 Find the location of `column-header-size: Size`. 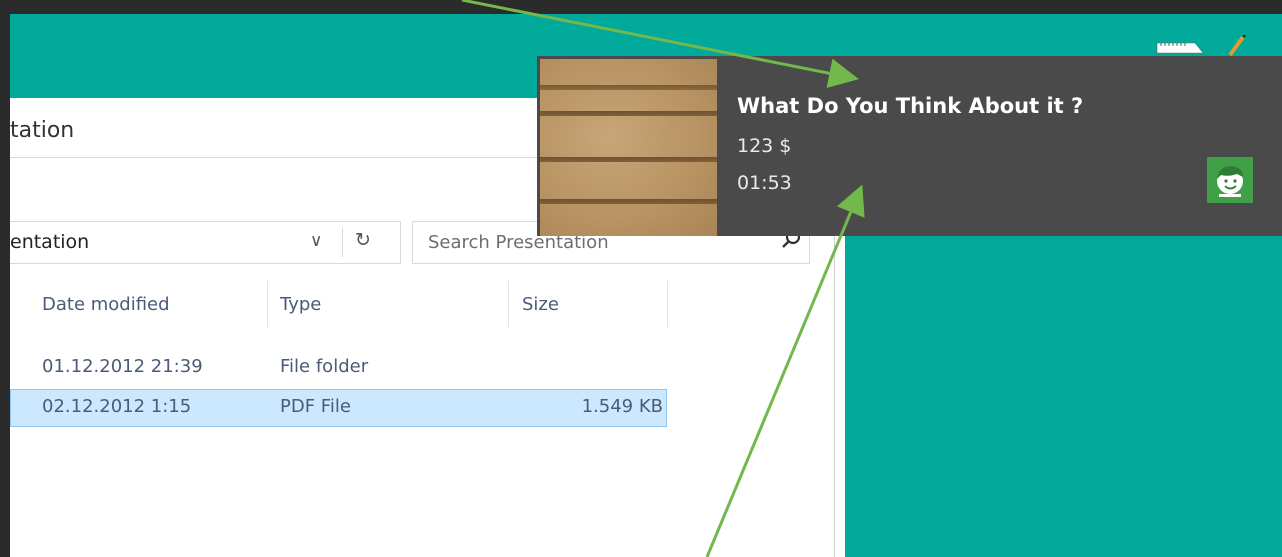

column-header-size: Size is located at coordinates (540, 304).